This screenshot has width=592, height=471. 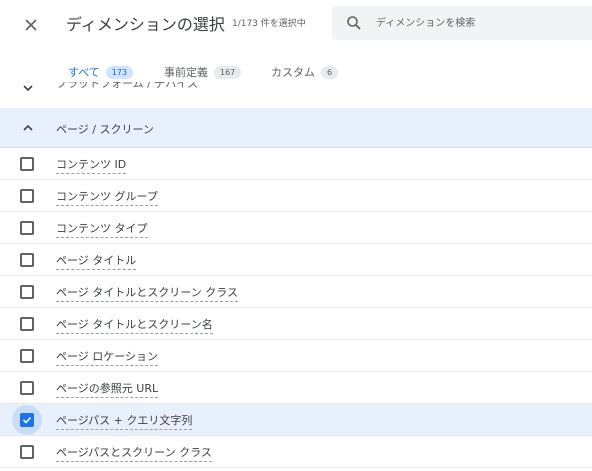 I want to click on list-item: コンテンツ グループ, so click(x=296, y=196).